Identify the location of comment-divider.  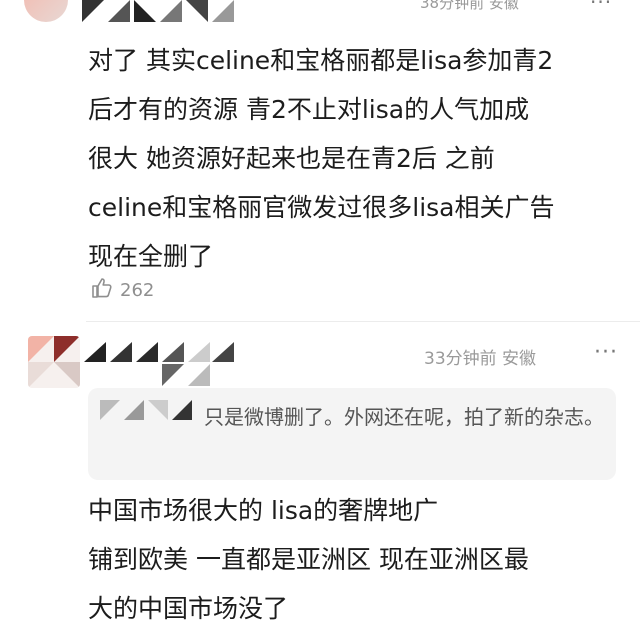
(363, 321).